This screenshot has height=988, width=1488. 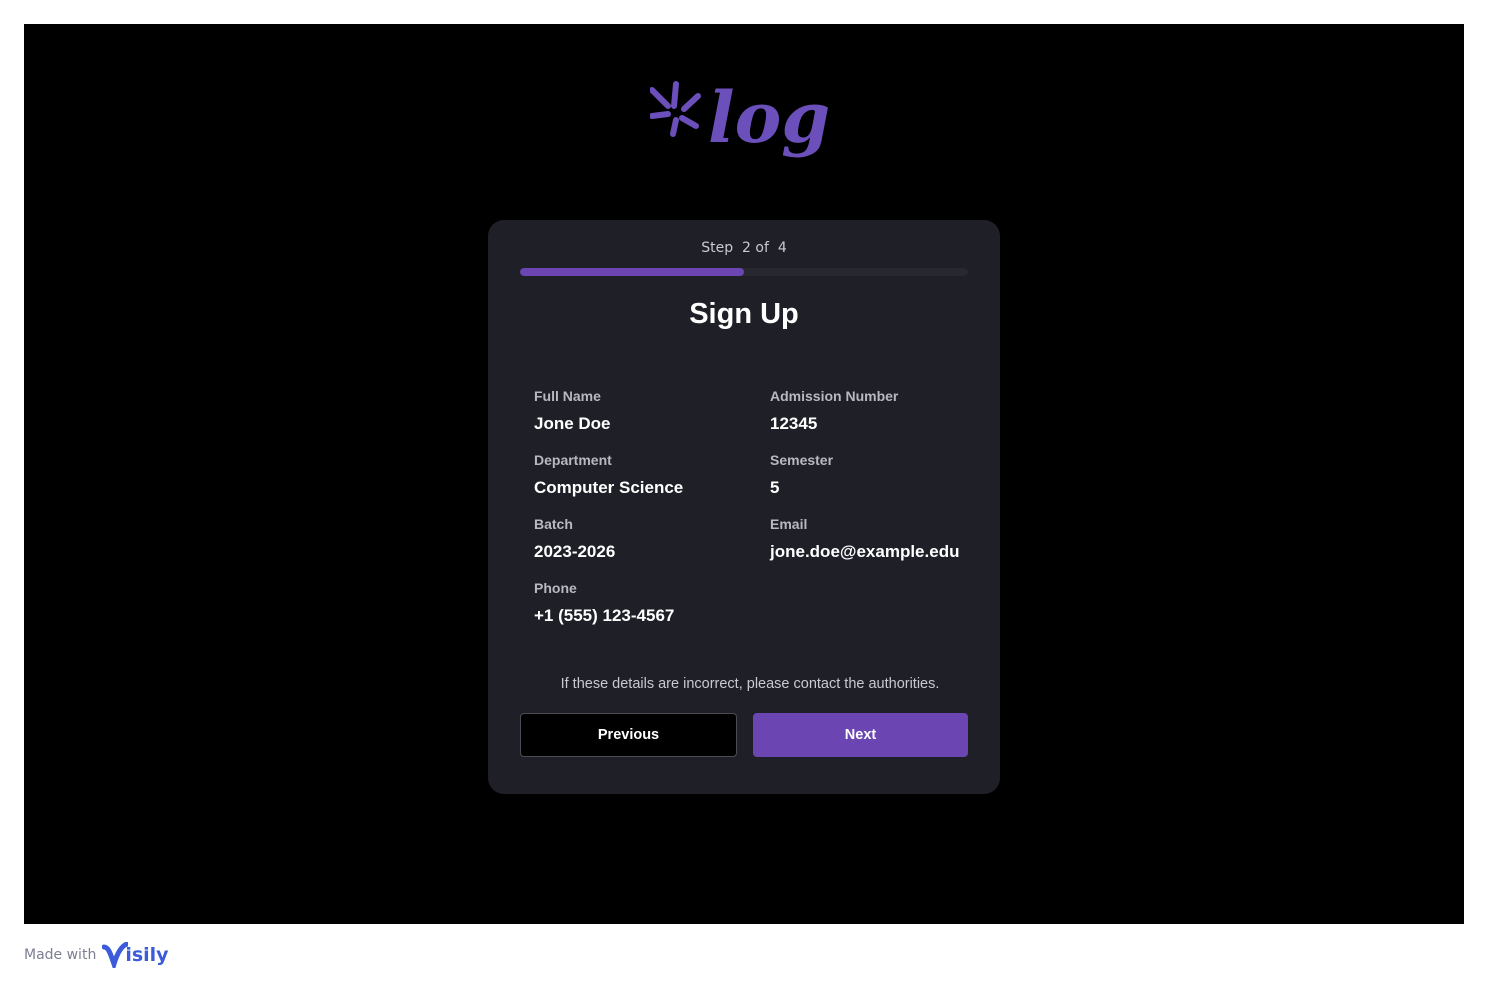 I want to click on step-prefix: Step, so click(x=717, y=248).